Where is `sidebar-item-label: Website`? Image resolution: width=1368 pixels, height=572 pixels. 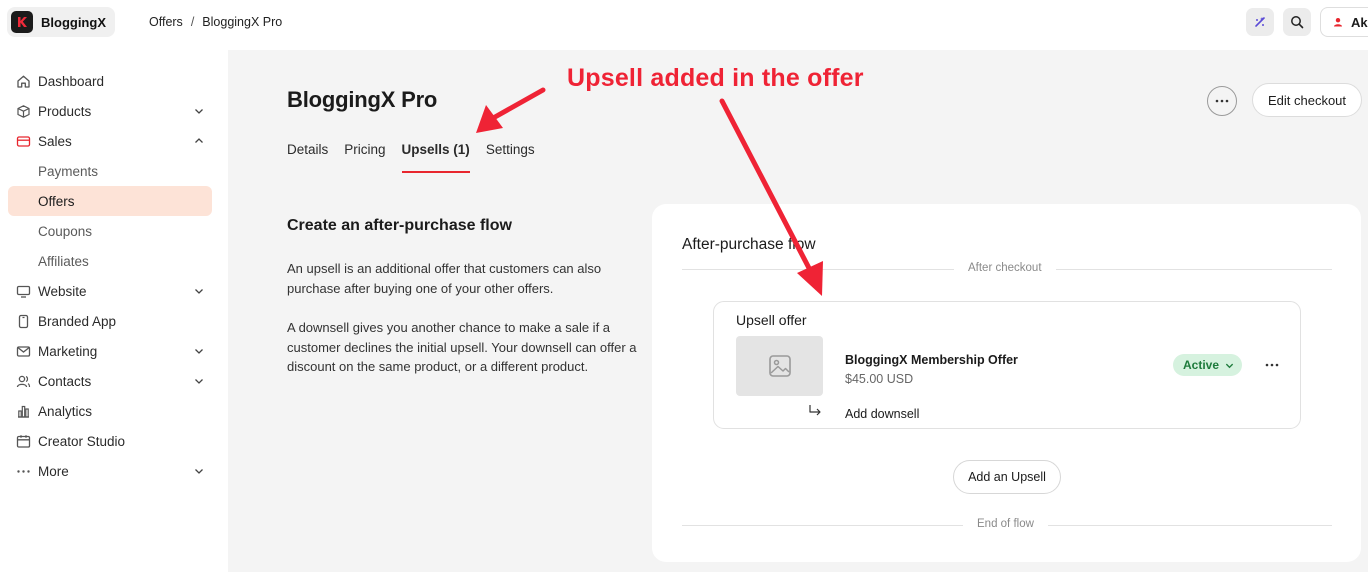
sidebar-item-label: Website is located at coordinates (62, 291).